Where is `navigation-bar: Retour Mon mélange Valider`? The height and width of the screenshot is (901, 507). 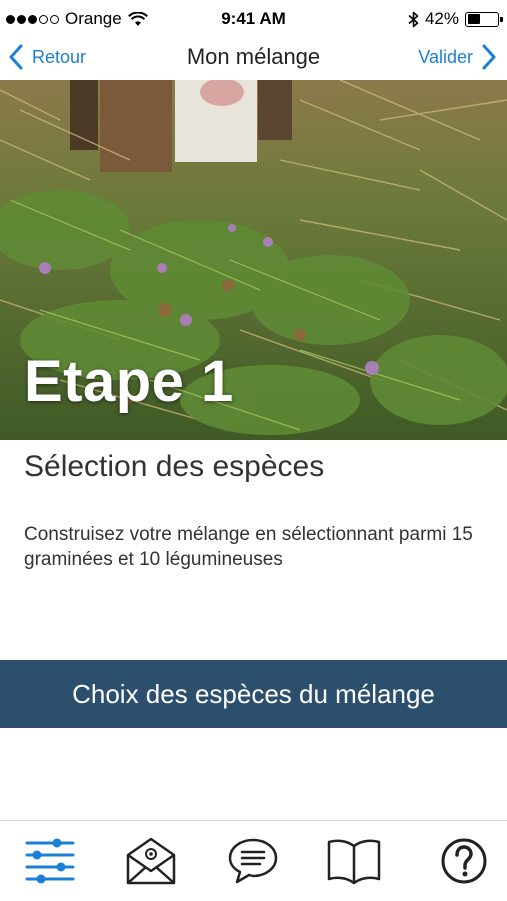 navigation-bar: Retour Mon mélange Valider is located at coordinates (253, 59).